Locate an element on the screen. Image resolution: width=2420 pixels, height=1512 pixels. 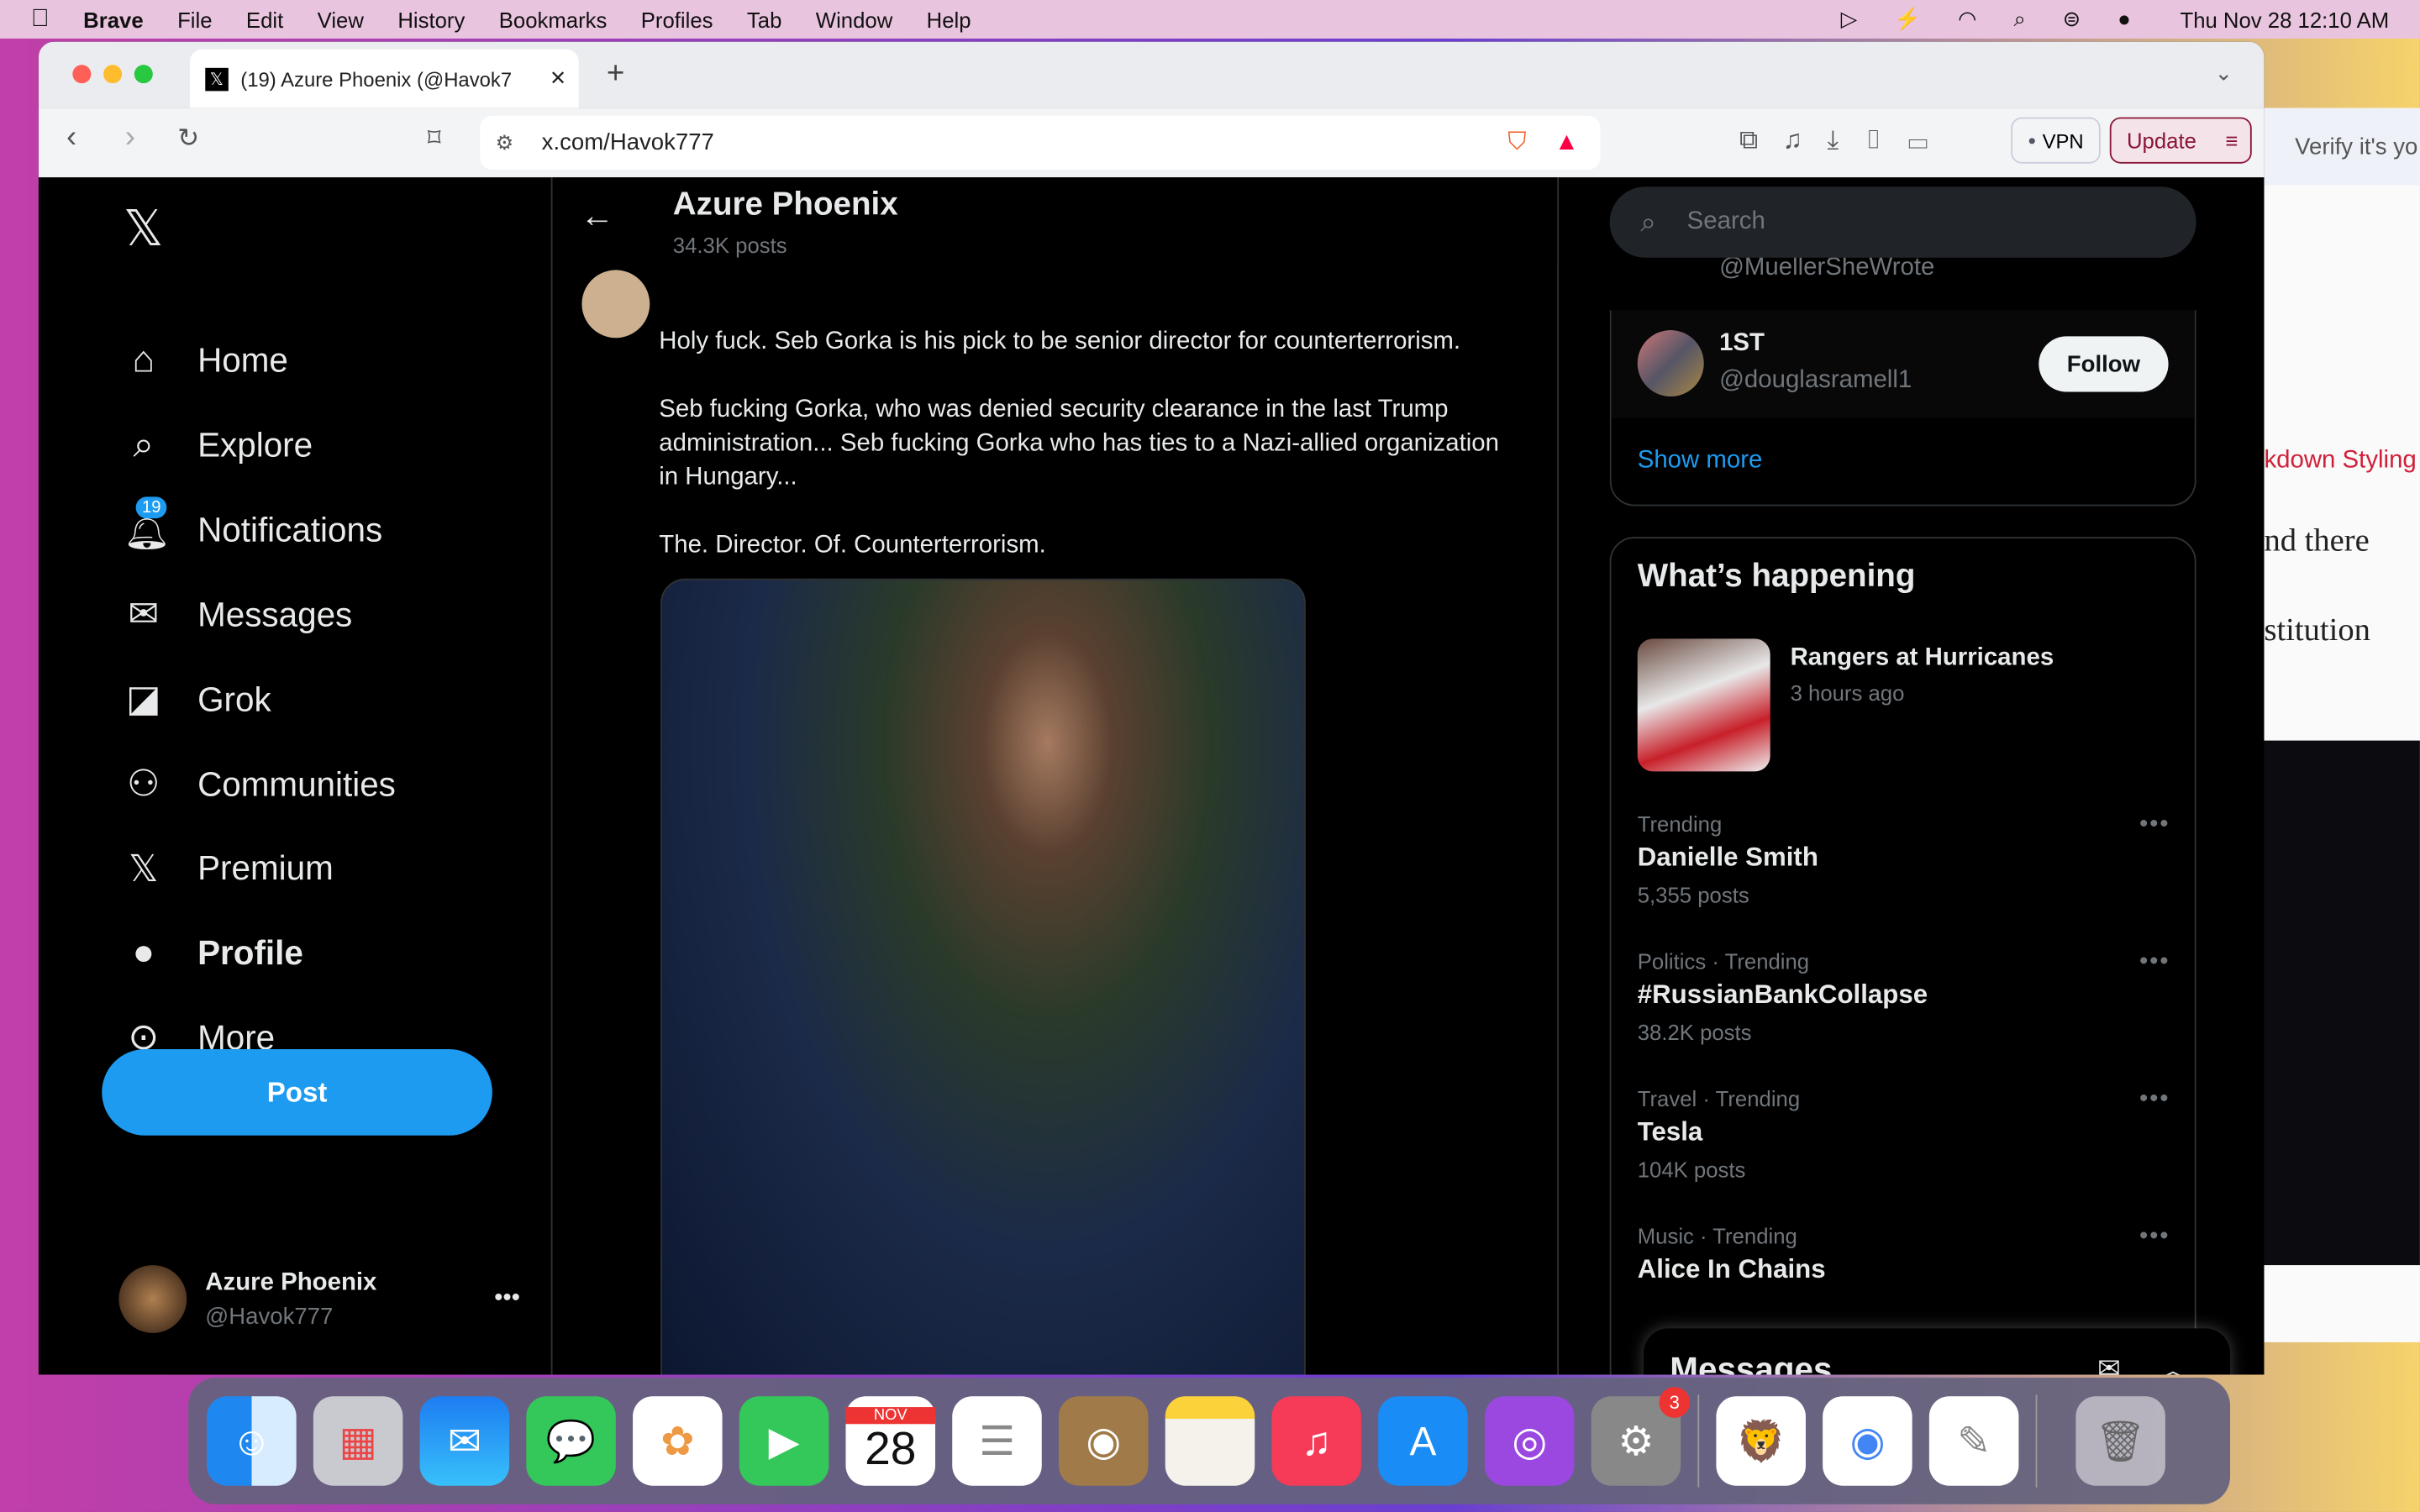
mail-icon: ✉ is located at coordinates (465, 1441).